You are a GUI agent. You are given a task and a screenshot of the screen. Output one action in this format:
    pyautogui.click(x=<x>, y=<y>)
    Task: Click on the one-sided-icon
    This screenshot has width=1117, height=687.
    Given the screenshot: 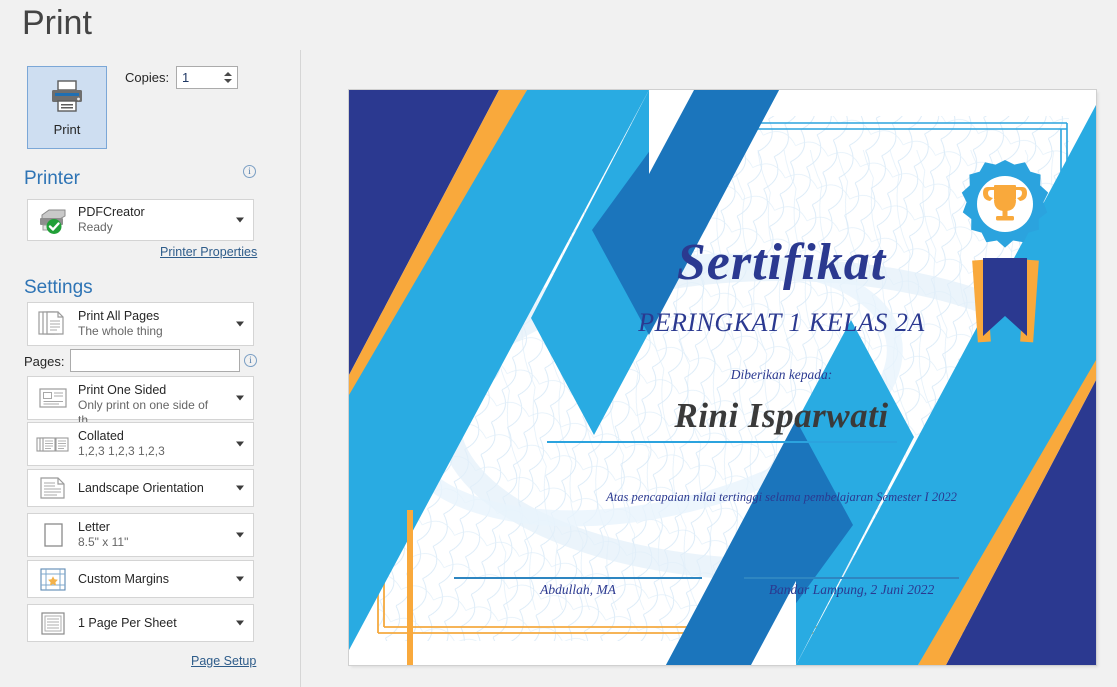 What is the action you would take?
    pyautogui.click(x=53, y=398)
    